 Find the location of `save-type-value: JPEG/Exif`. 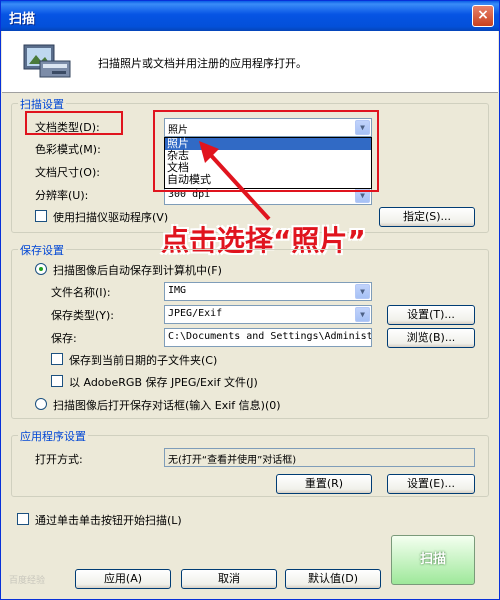

save-type-value: JPEG/Exif is located at coordinates (195, 313).